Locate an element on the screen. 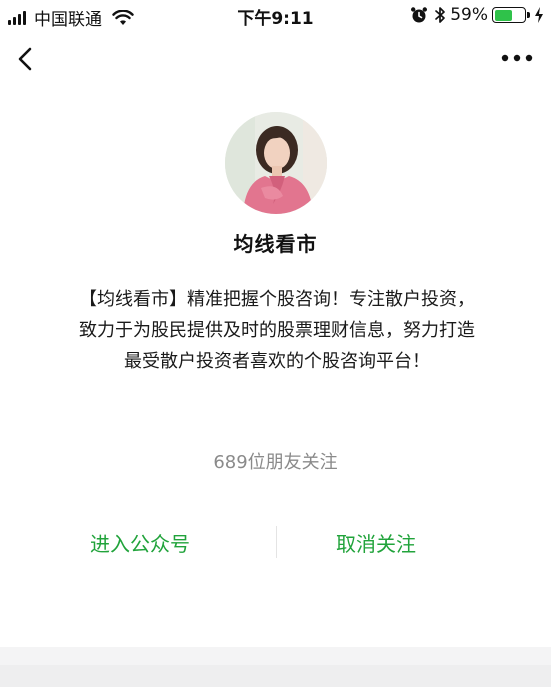 The image size is (551, 687). action-divider is located at coordinates (276, 542).